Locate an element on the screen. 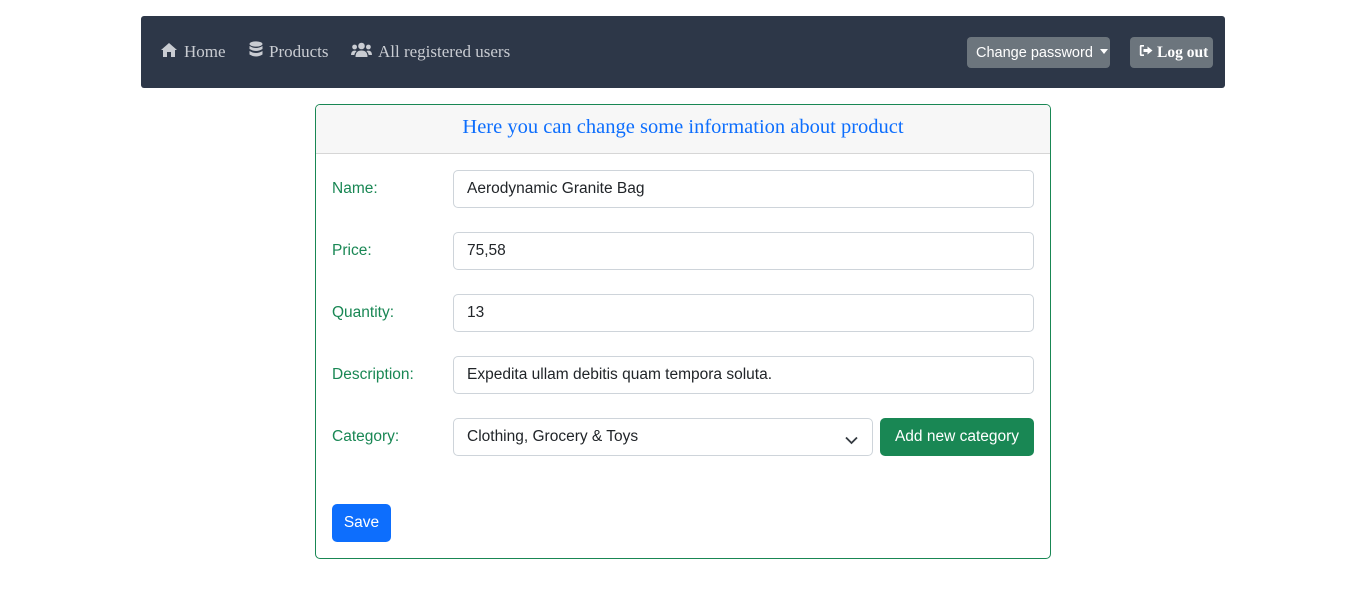  change-password-dropdown: Change password is located at coordinates (1038, 52).